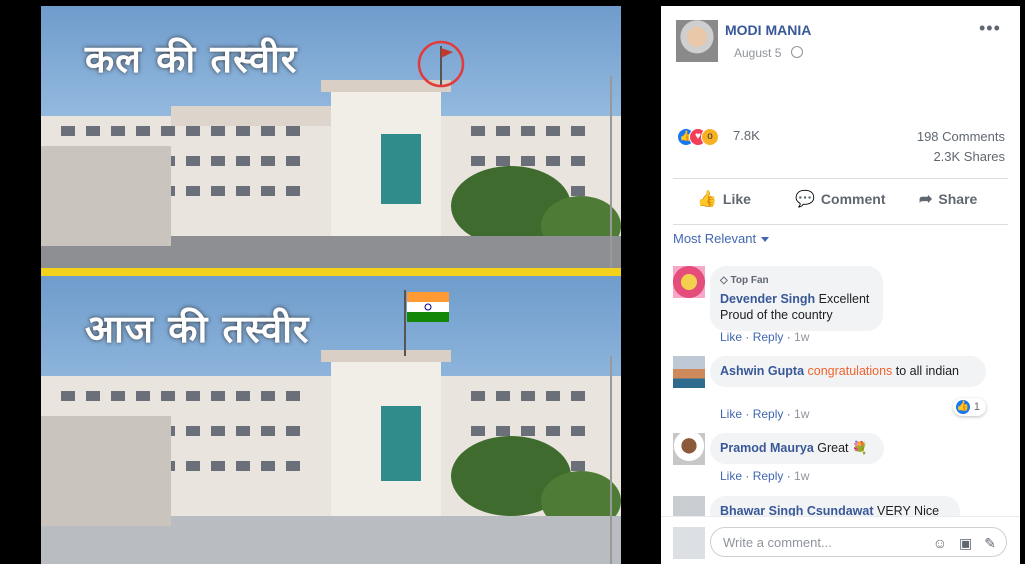 This screenshot has width=1025, height=564. What do you see at coordinates (767, 299) in the screenshot?
I see `commenter-name: Devender Singh` at bounding box center [767, 299].